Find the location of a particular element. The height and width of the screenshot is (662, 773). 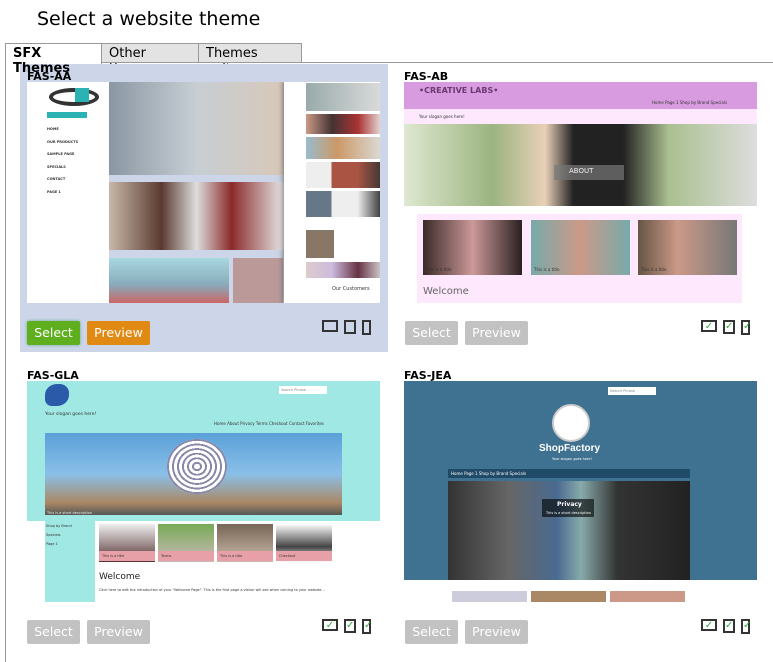

thumb-hero: ABOUT is located at coordinates (581, 171).